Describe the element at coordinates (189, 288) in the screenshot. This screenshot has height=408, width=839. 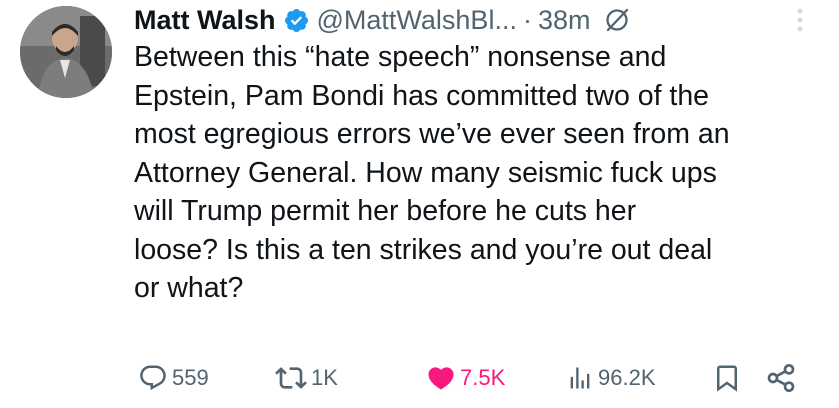
I see `tweet-text-line: or what?` at that location.